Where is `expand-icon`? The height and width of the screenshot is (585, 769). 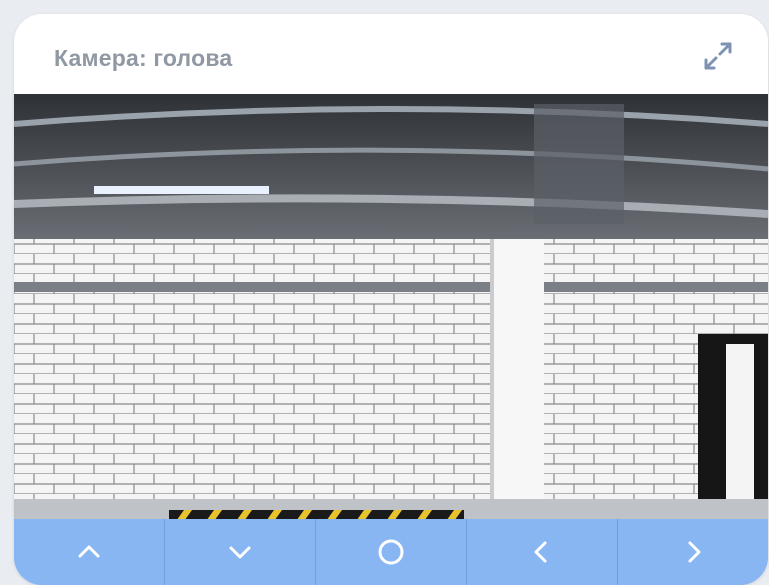 expand-icon is located at coordinates (718, 56).